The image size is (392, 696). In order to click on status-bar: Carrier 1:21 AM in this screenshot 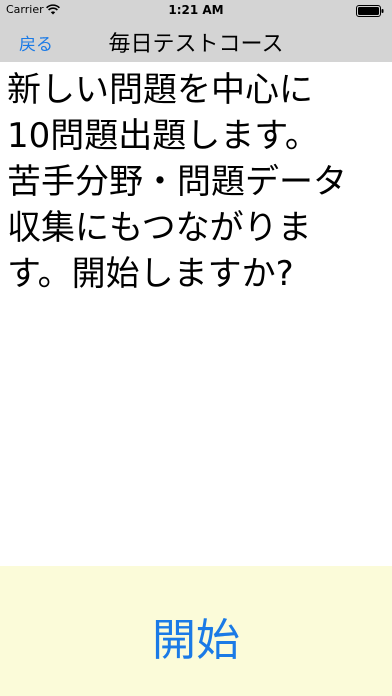, I will do `click(196, 11)`.